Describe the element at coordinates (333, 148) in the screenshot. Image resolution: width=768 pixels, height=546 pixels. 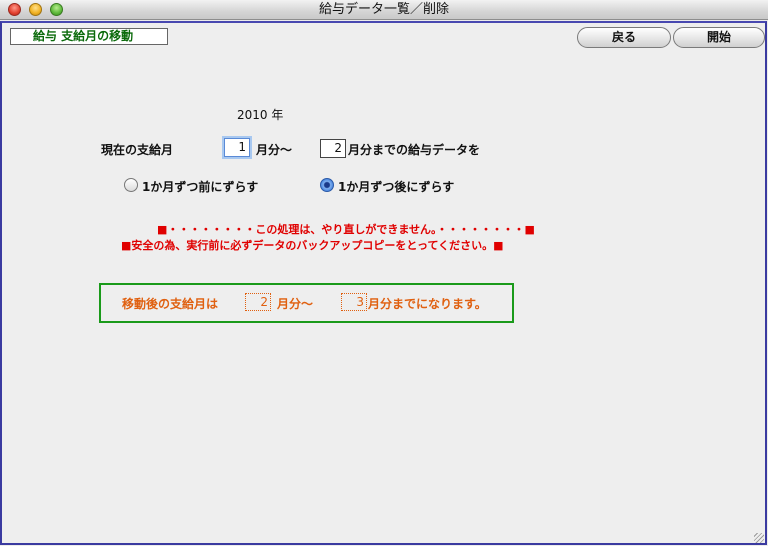
I see `to-month-field: 2` at that location.